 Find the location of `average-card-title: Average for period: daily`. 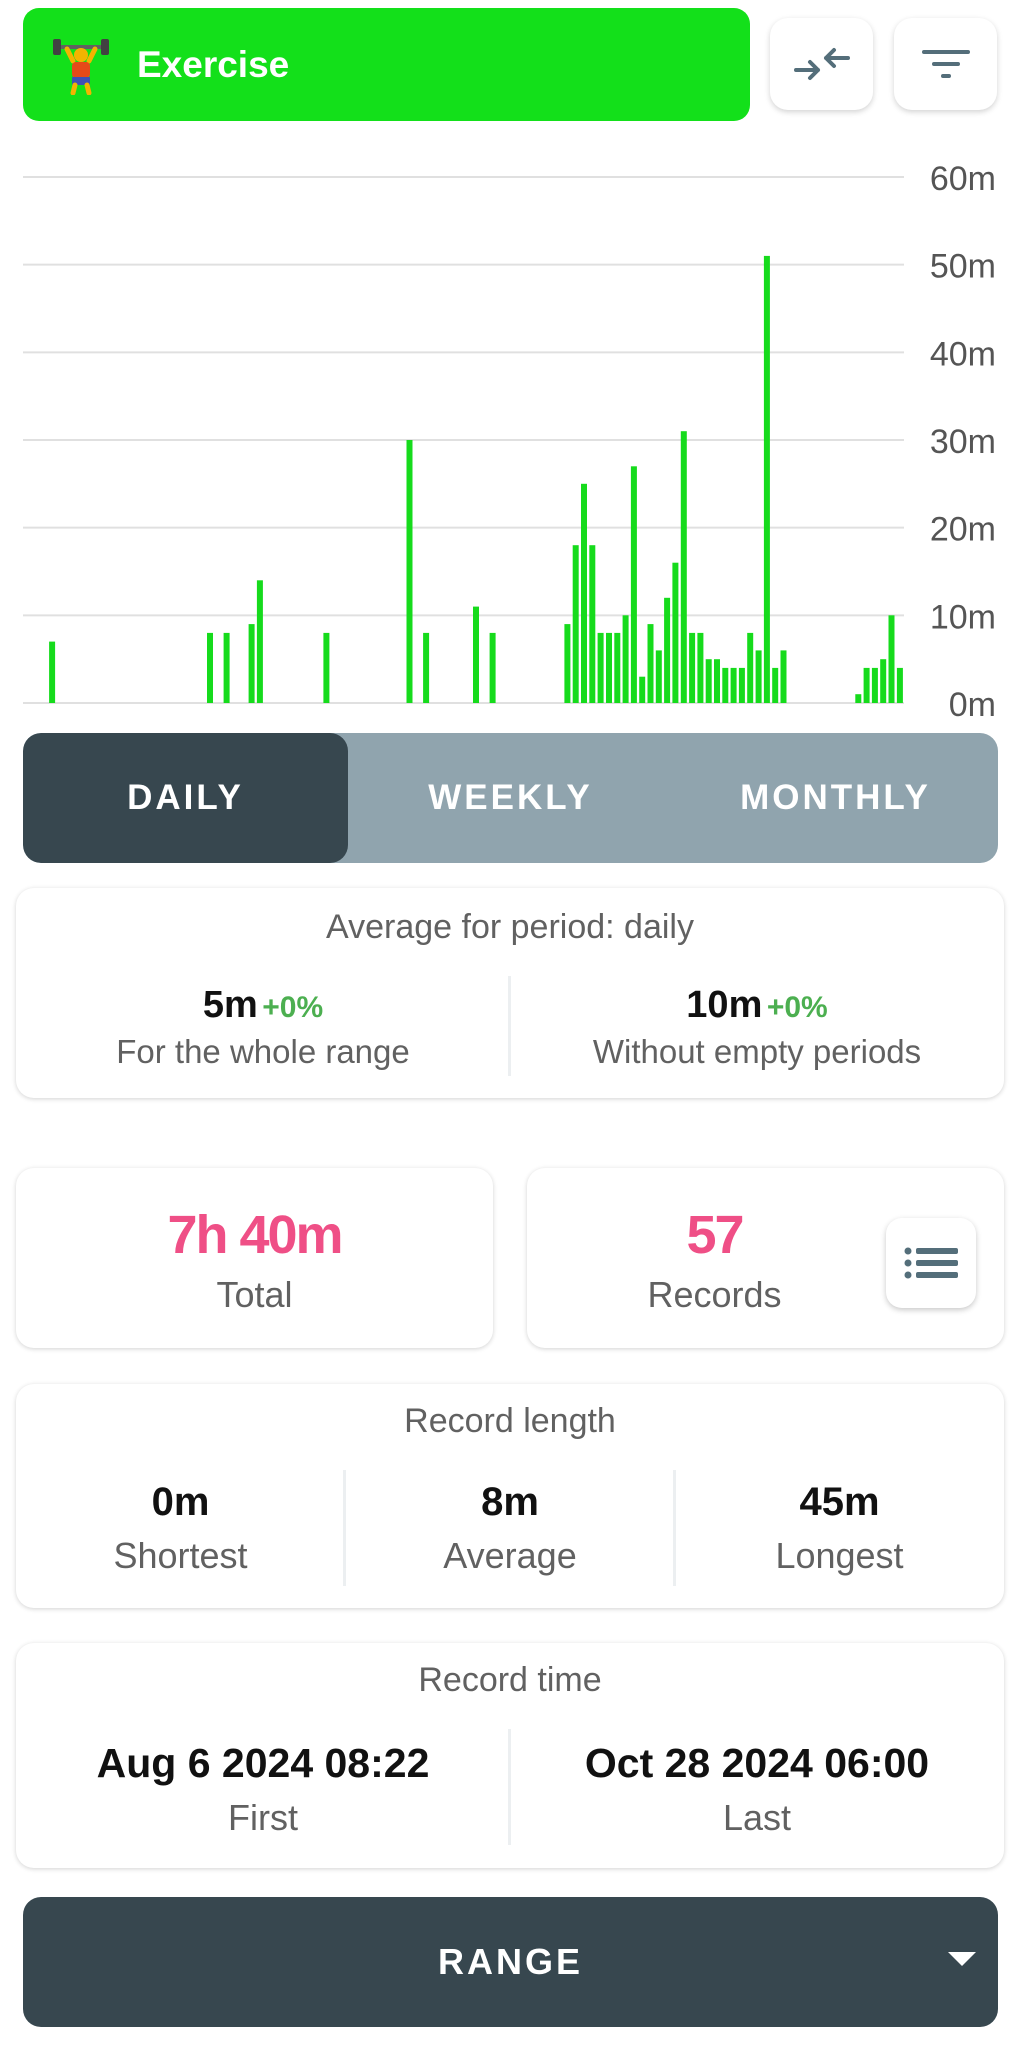

average-card-title: Average for period: daily is located at coordinates (510, 927).